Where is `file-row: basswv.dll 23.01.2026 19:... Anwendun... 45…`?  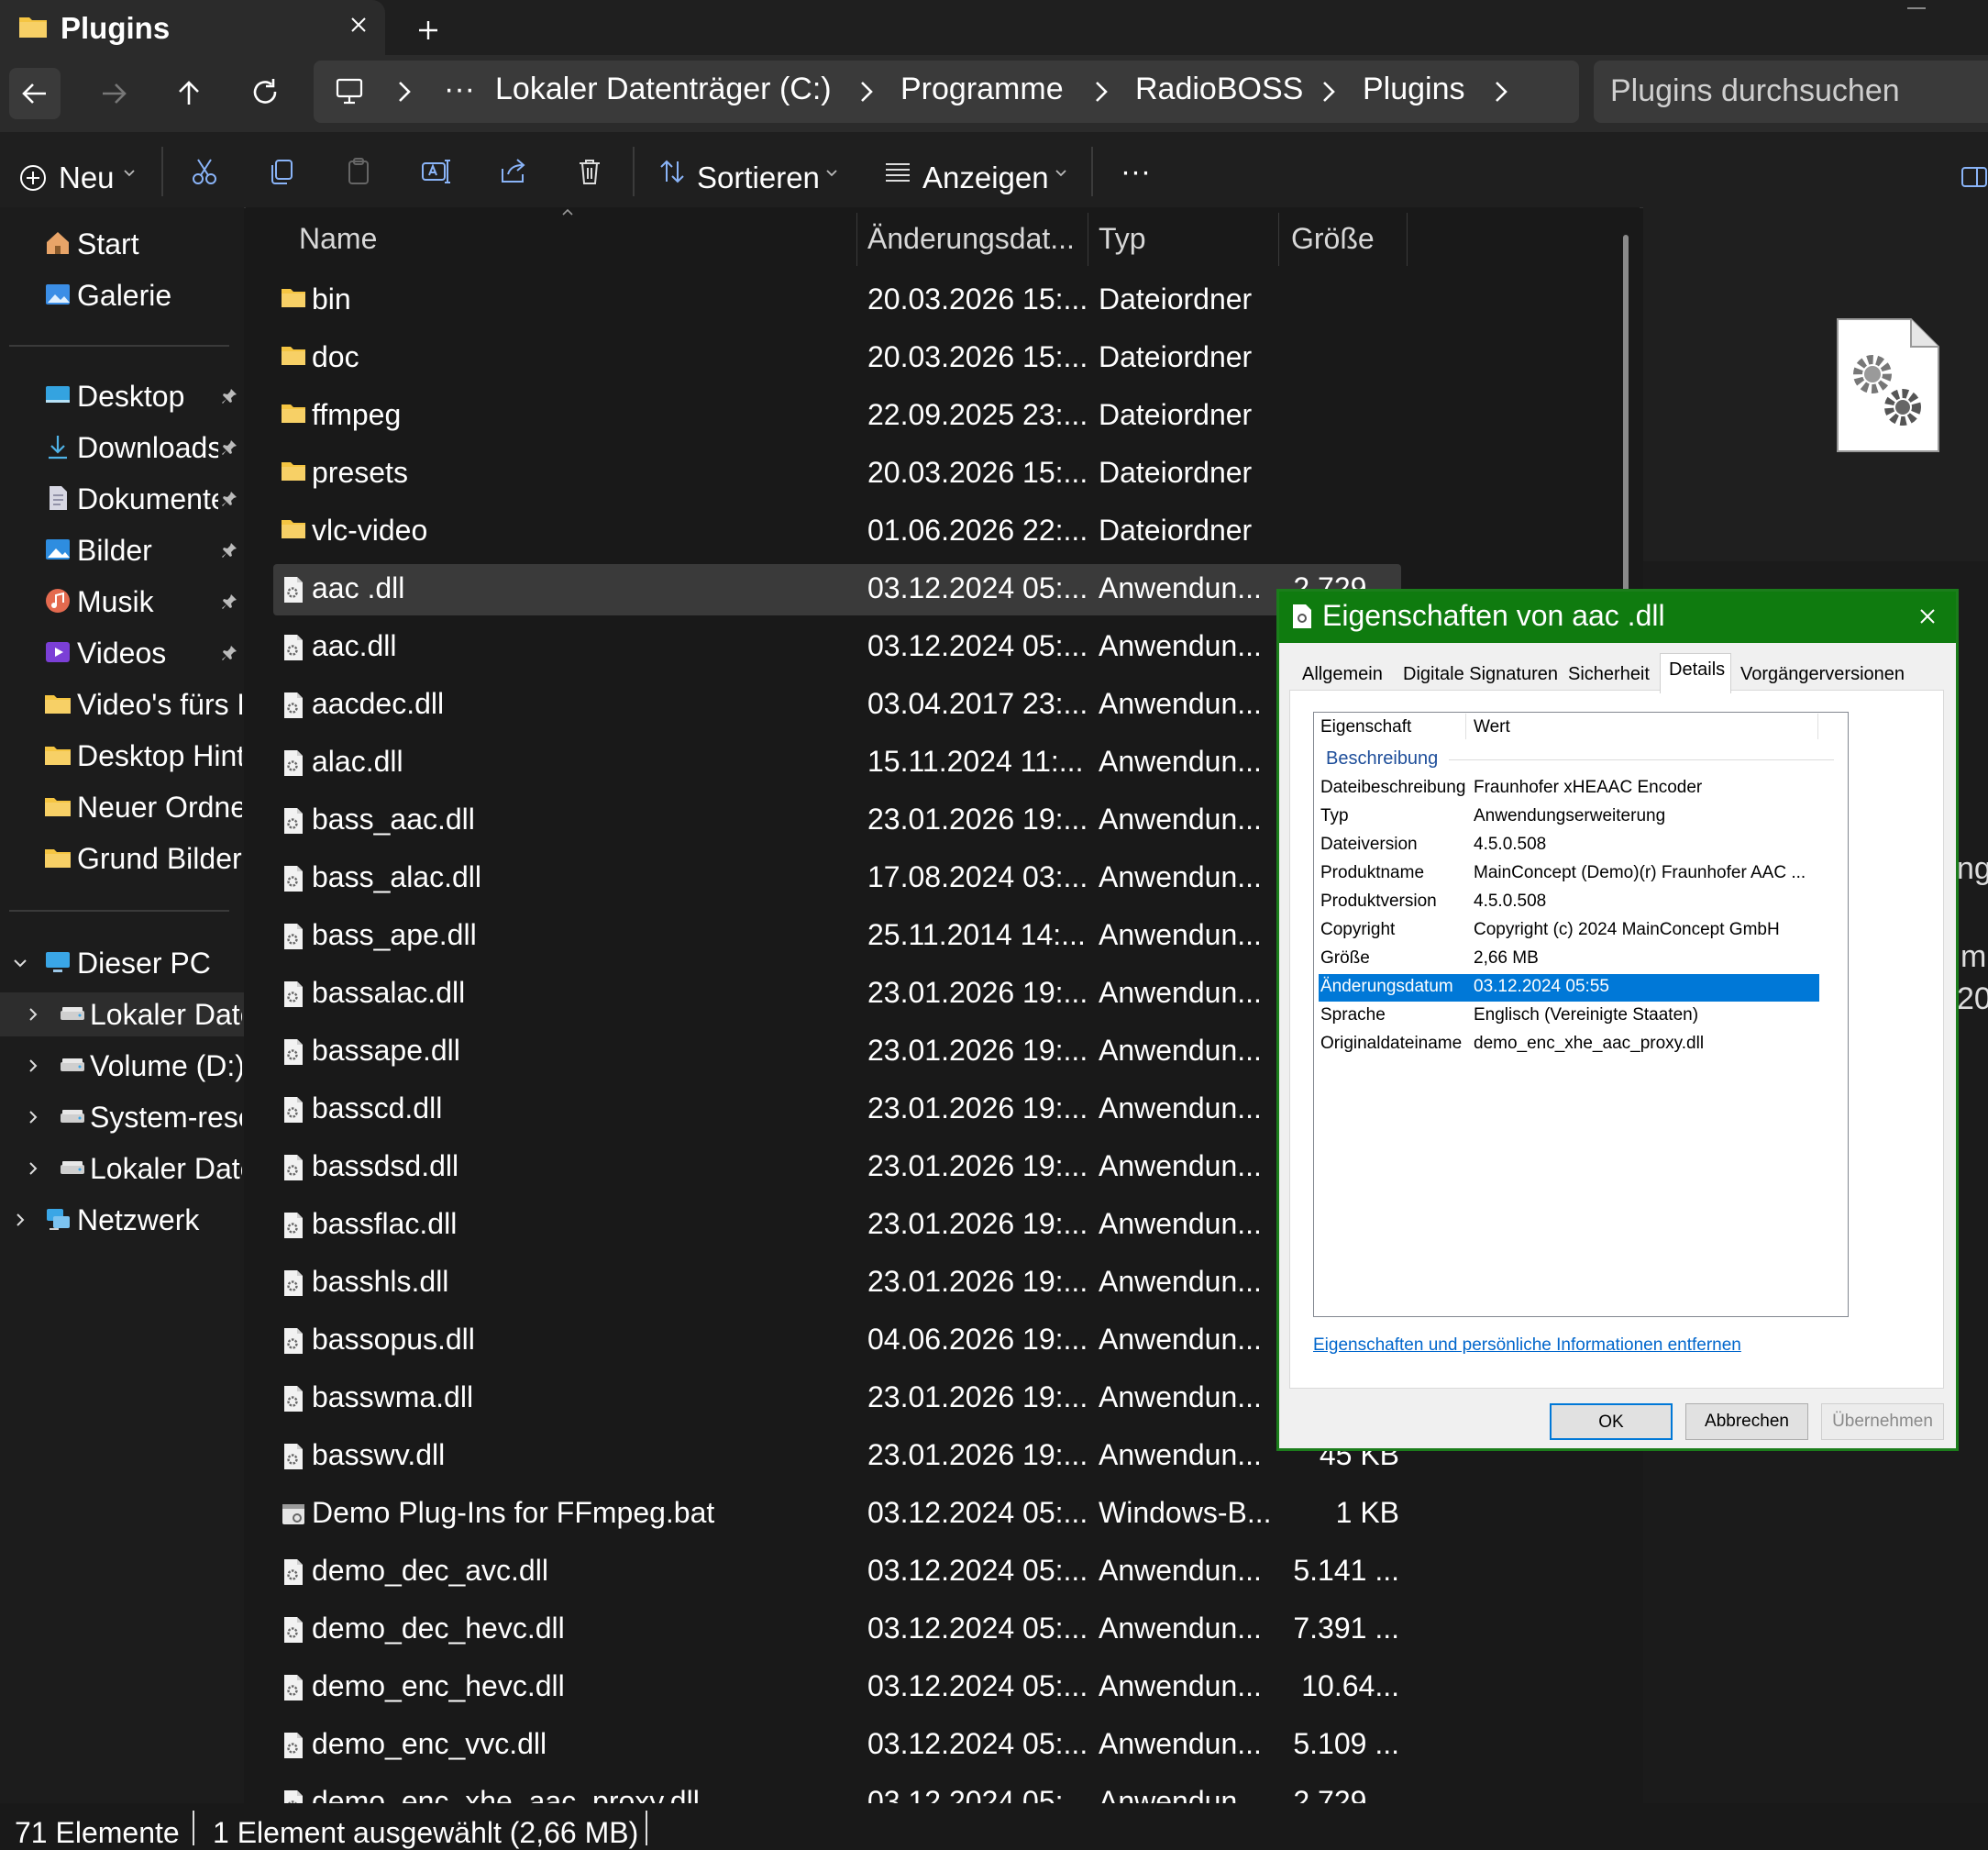 file-row: basswv.dll 23.01.2026 19:... Anwendun... 45… is located at coordinates (837, 1456).